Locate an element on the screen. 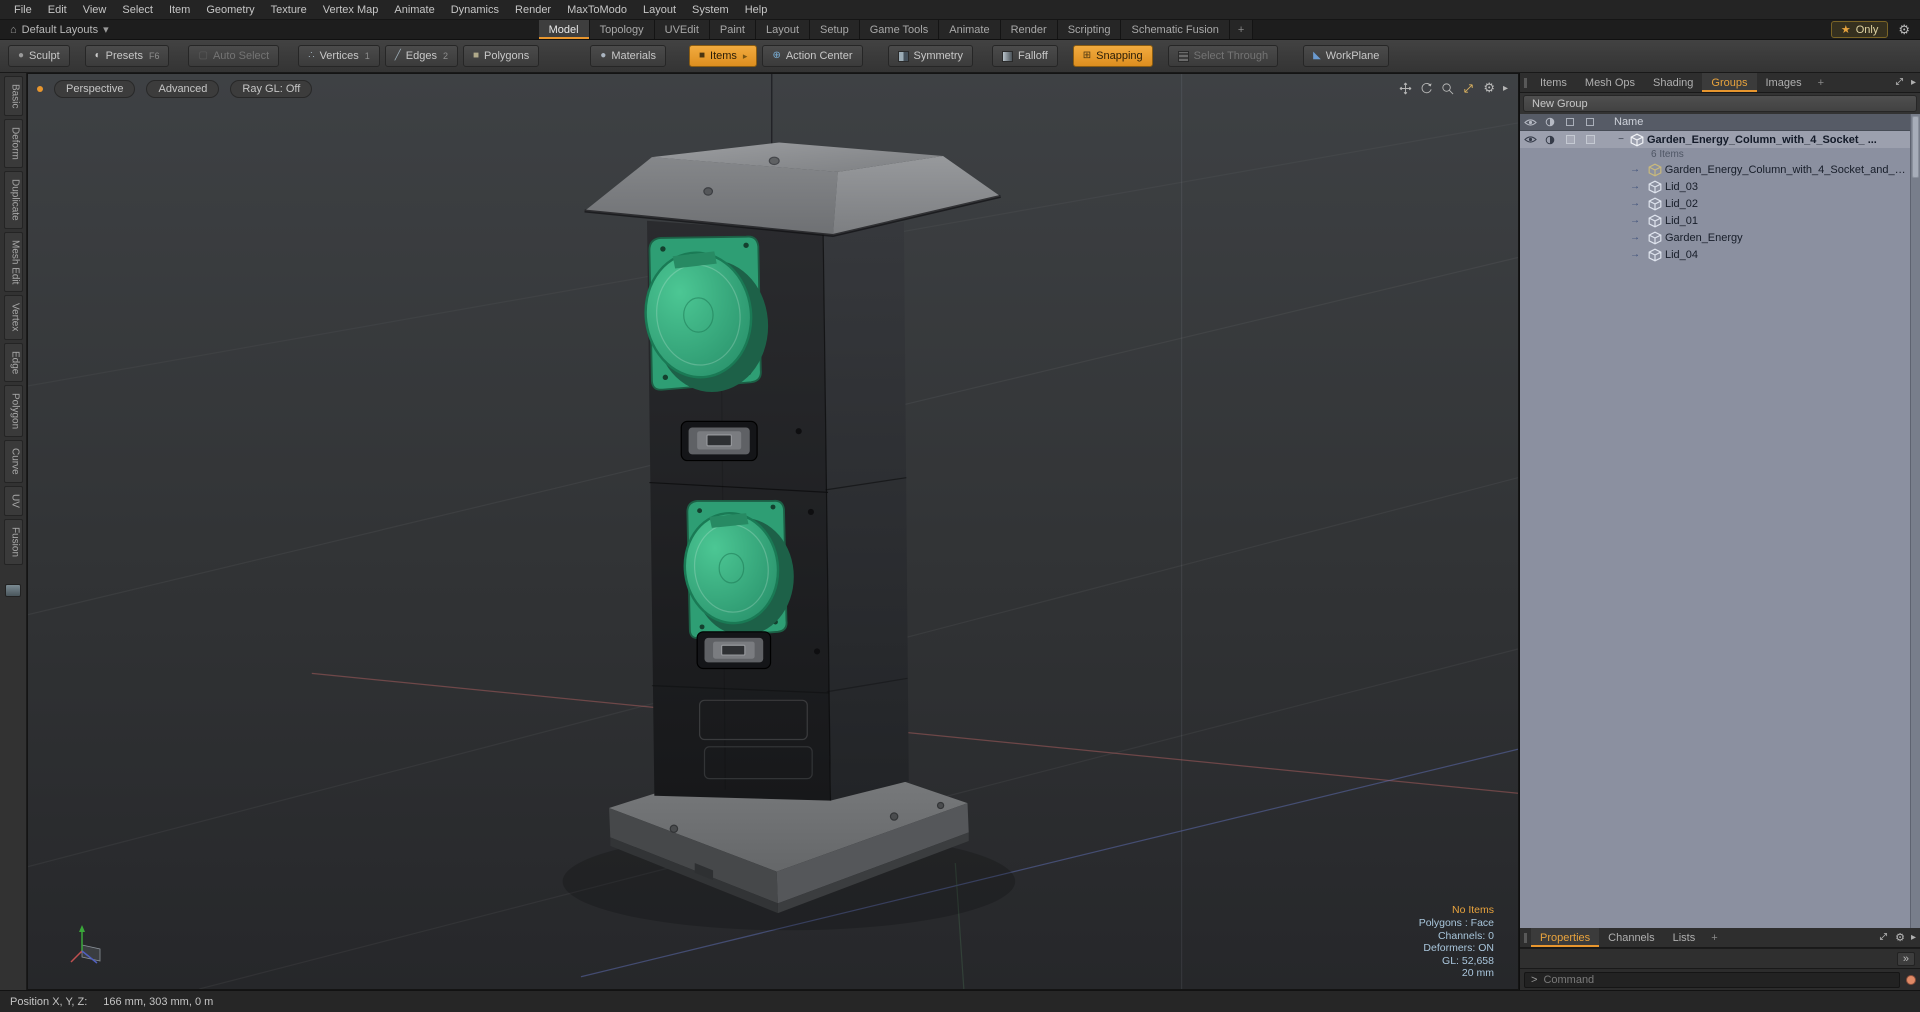 This screenshot has width=1920, height=1012. tab-images: Images is located at coordinates (1784, 82).